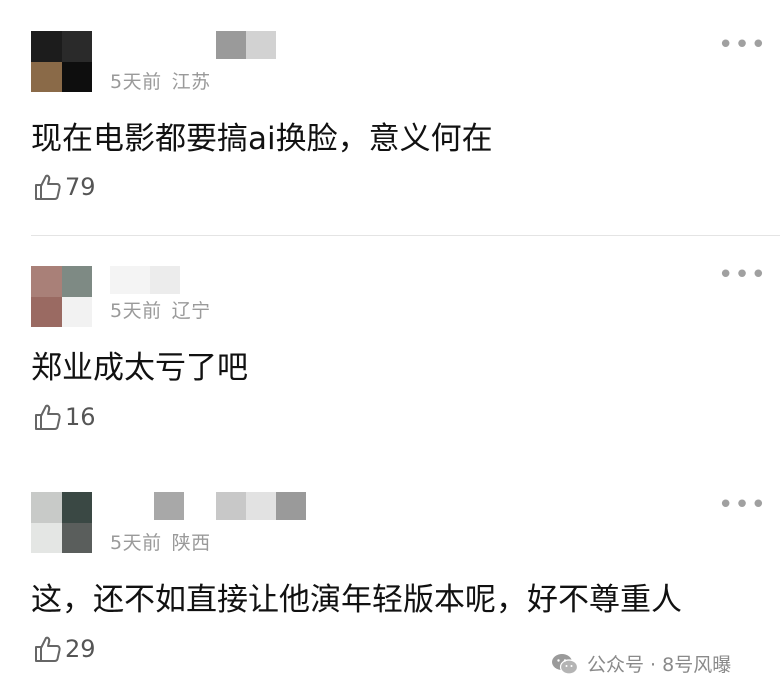  I want to click on divider, so click(405, 235).